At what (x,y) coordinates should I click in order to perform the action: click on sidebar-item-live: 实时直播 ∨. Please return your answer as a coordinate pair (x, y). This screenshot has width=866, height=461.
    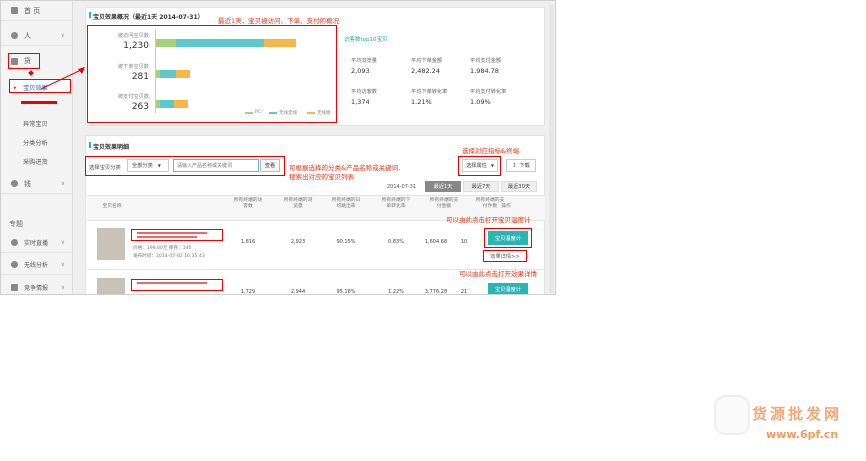
    Looking at the image, I should click on (37, 243).